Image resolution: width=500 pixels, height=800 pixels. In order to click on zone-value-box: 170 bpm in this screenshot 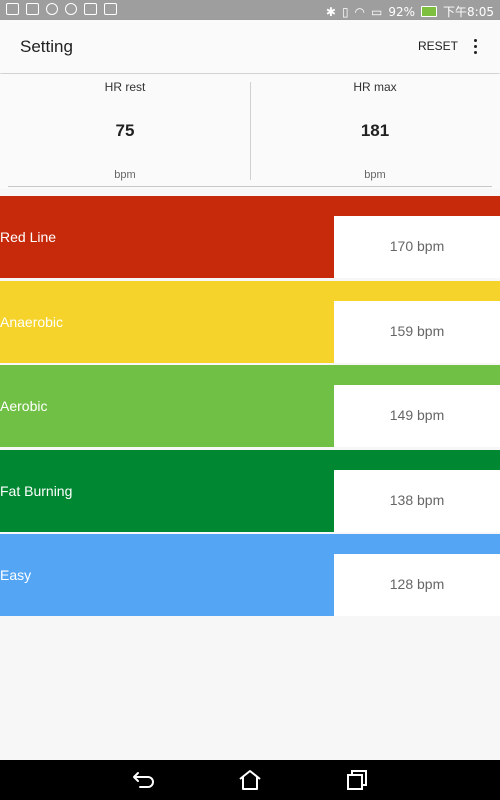, I will do `click(417, 247)`.